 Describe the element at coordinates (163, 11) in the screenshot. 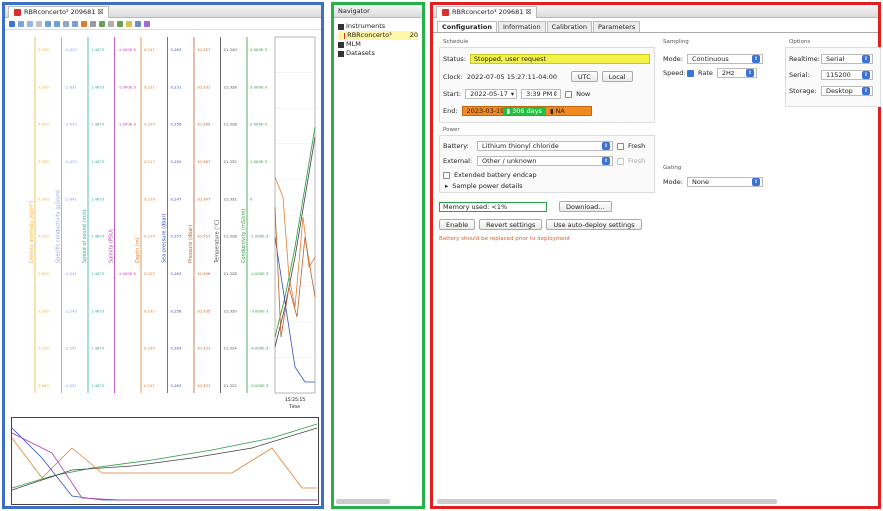

I see `chart-tabbar: RBRconcerto³ 209681 ☒` at that location.